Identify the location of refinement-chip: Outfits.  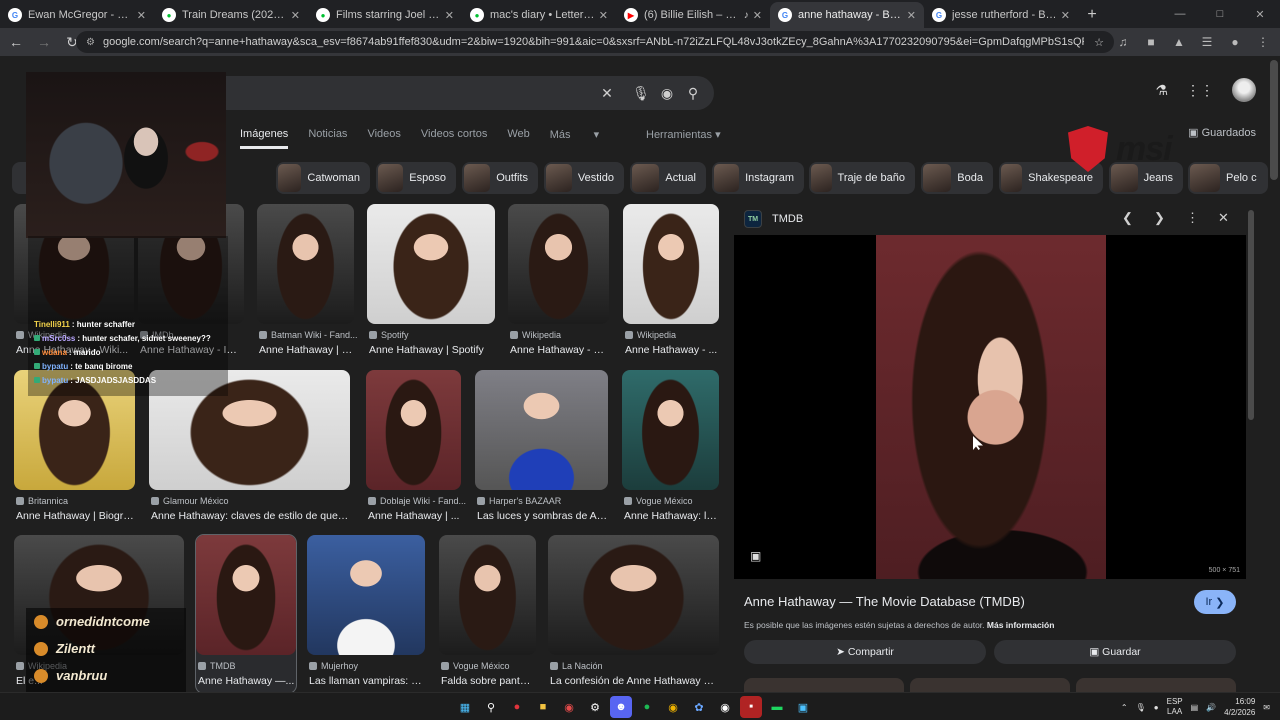
(500, 178).